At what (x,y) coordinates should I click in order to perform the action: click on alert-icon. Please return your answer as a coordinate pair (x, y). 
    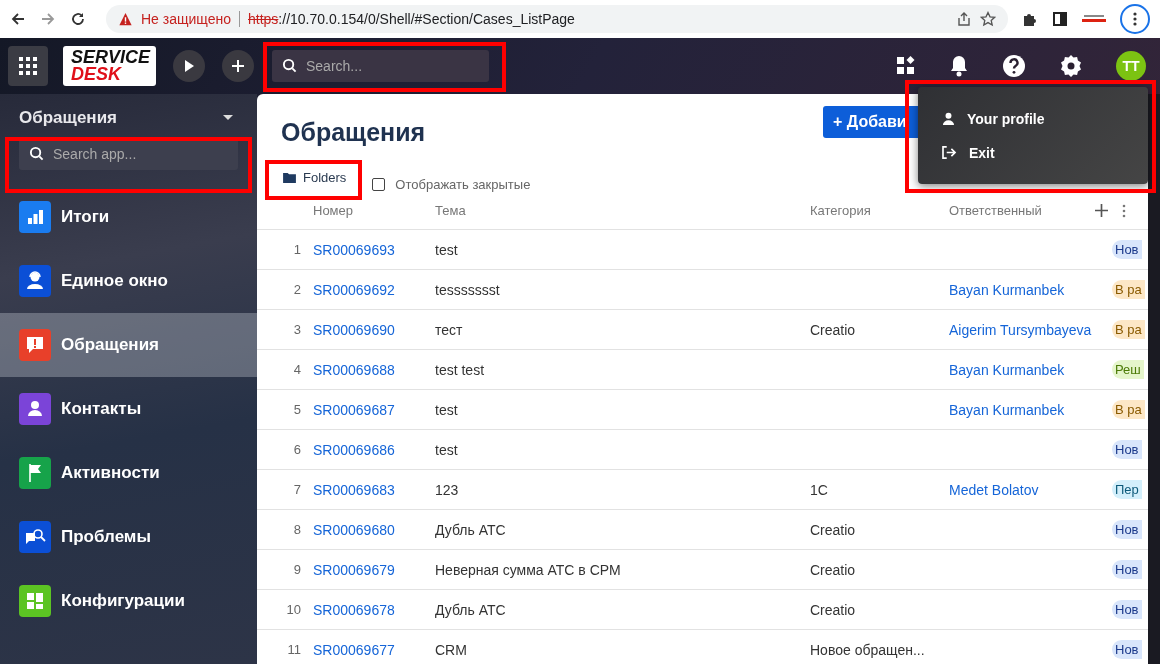
    Looking at the image, I should click on (35, 345).